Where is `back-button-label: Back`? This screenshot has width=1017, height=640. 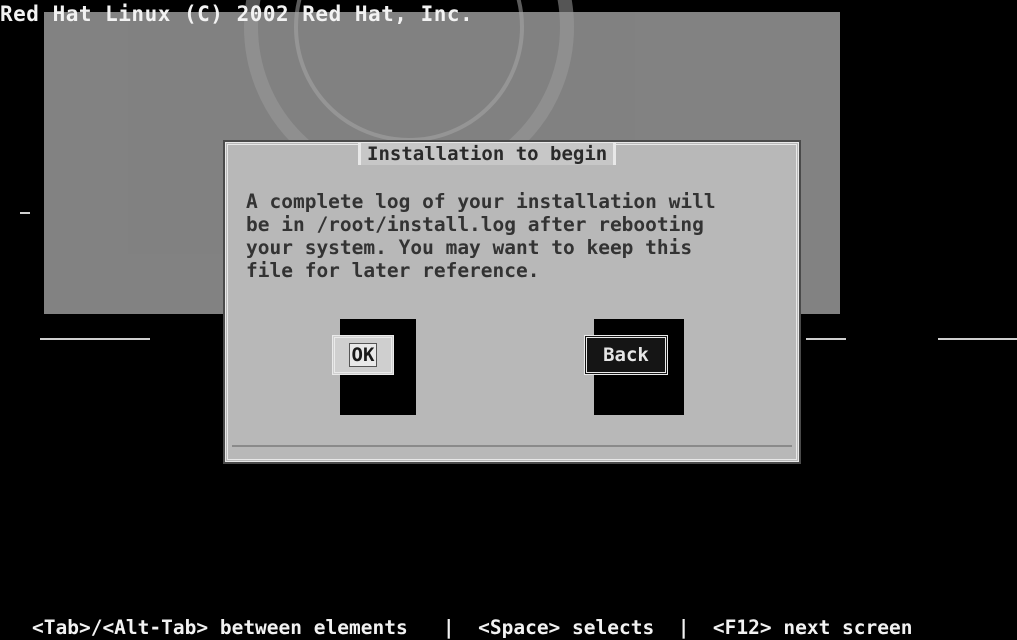
back-button-label: Back is located at coordinates (626, 355).